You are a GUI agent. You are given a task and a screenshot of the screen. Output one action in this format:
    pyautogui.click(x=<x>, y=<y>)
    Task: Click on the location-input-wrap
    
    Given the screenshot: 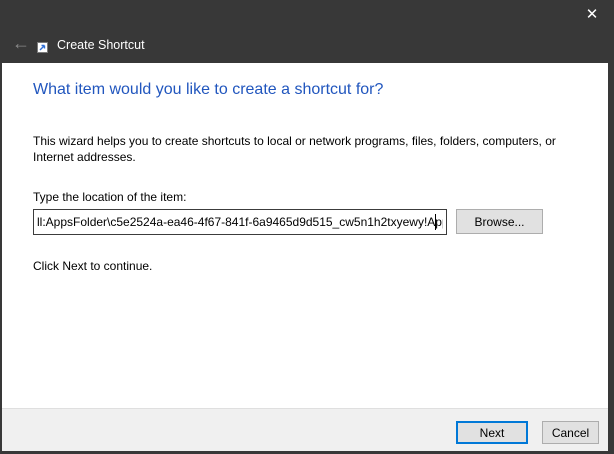 What is the action you would take?
    pyautogui.click(x=240, y=222)
    